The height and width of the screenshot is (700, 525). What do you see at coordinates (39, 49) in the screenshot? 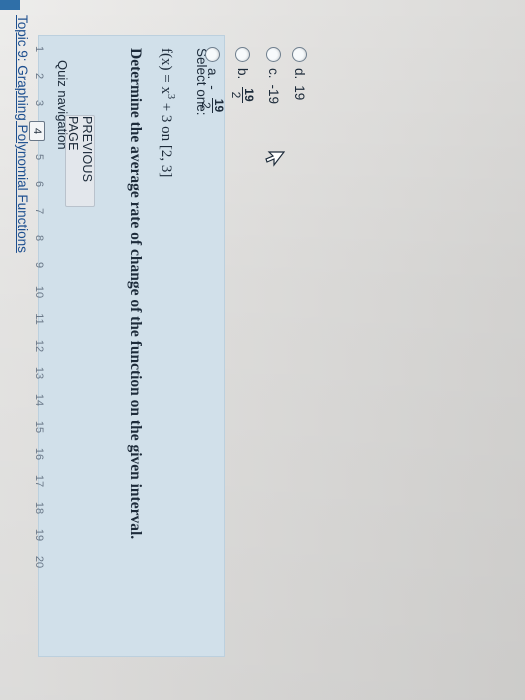
I see `quiz-nav-page-1: 1` at bounding box center [39, 49].